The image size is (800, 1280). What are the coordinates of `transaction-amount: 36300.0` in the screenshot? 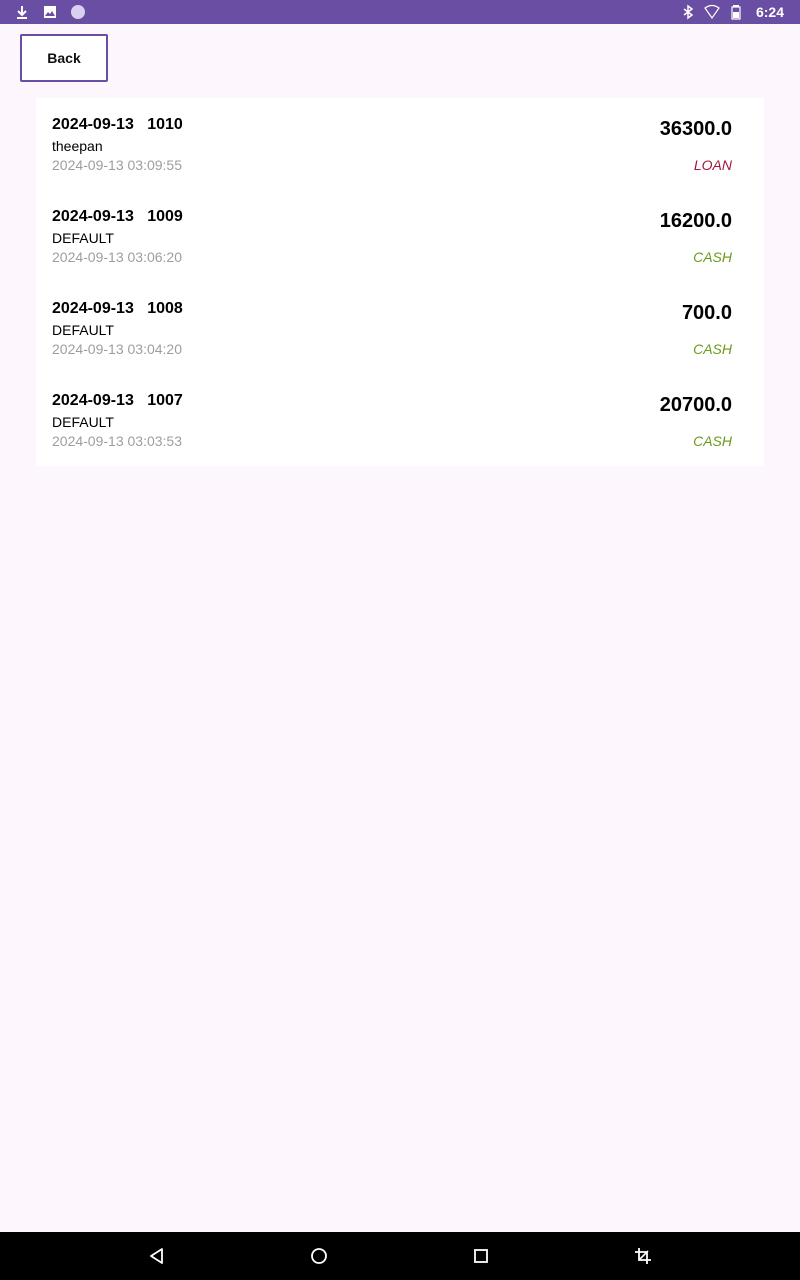 It's located at (695, 129).